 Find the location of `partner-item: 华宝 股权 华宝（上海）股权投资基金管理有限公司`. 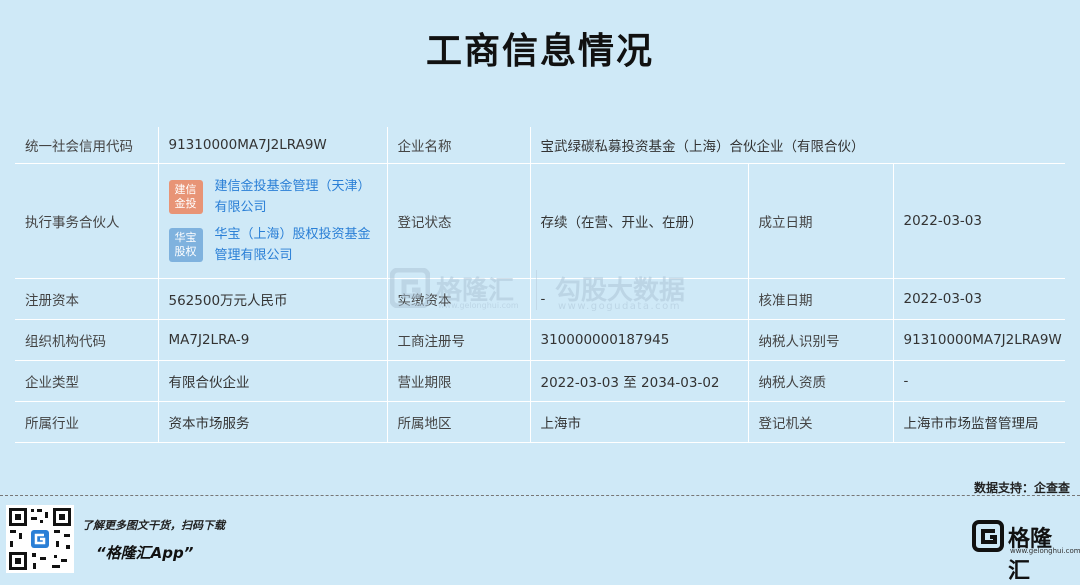

partner-item: 华宝 股权 华宝（上海）股权投资基金管理有限公司 is located at coordinates (272, 245).